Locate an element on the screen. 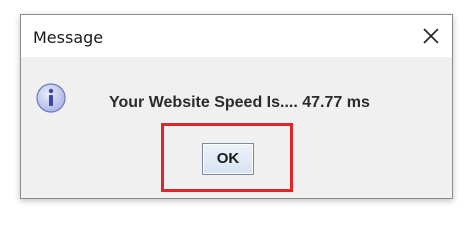 The image size is (474, 240). dialog-title: Message is located at coordinates (68, 37).